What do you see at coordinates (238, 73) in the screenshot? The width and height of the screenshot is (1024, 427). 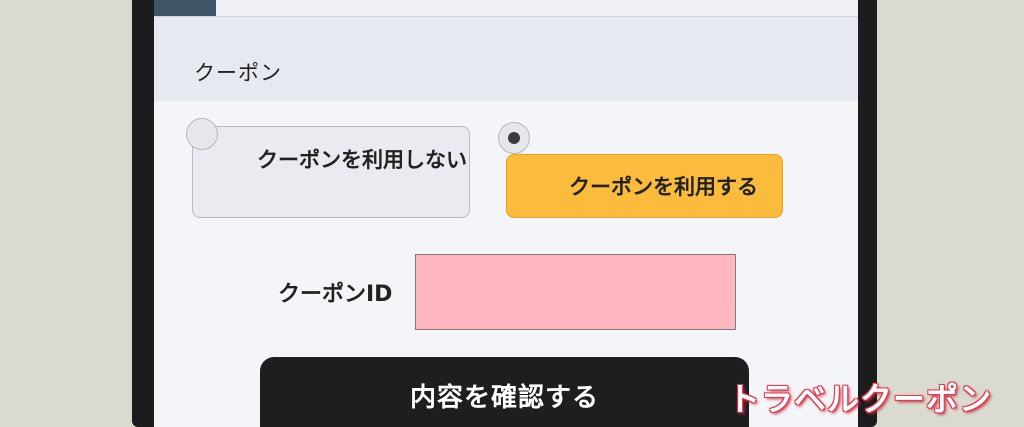 I see `section-title: クーポン` at bounding box center [238, 73].